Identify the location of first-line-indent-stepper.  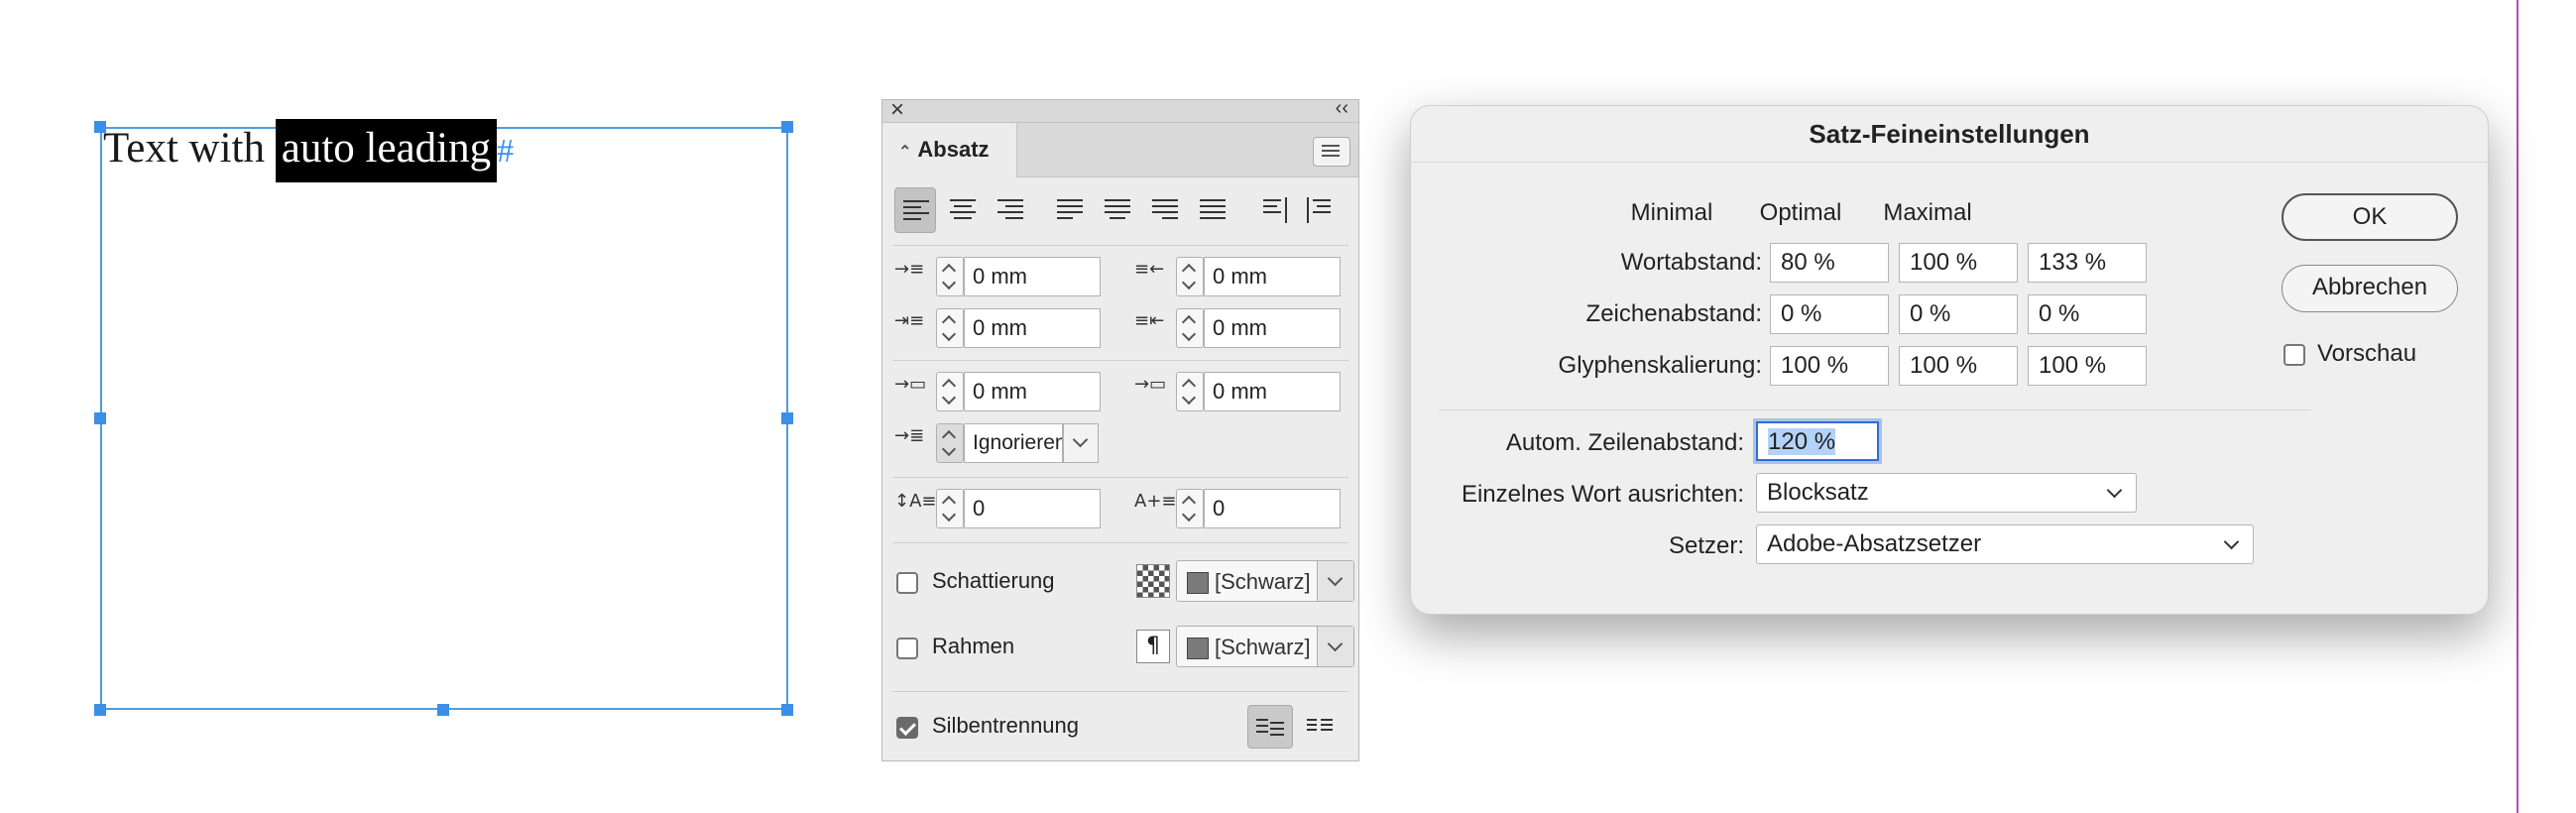
(950, 328).